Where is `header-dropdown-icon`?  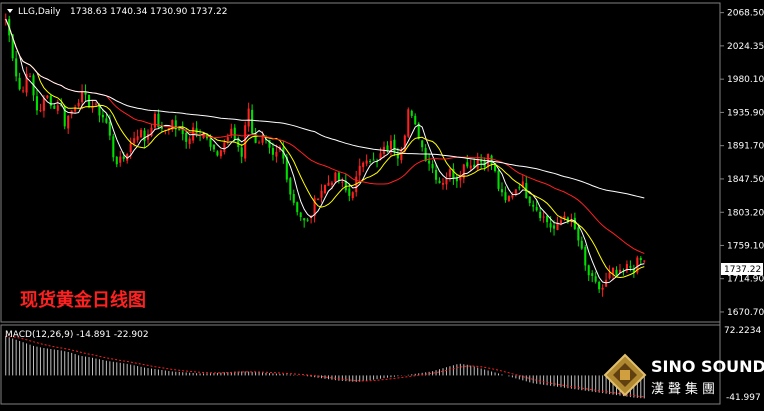
header-dropdown-icon is located at coordinates (10, 11).